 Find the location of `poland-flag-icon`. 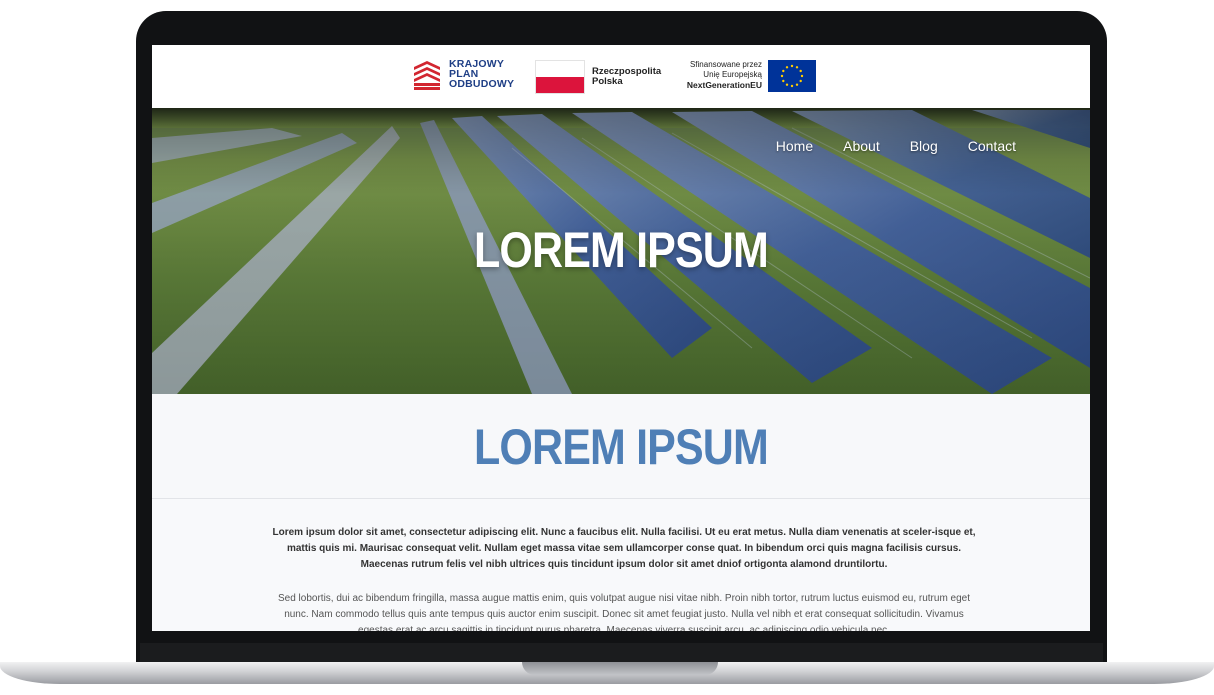

poland-flag-icon is located at coordinates (560, 77).